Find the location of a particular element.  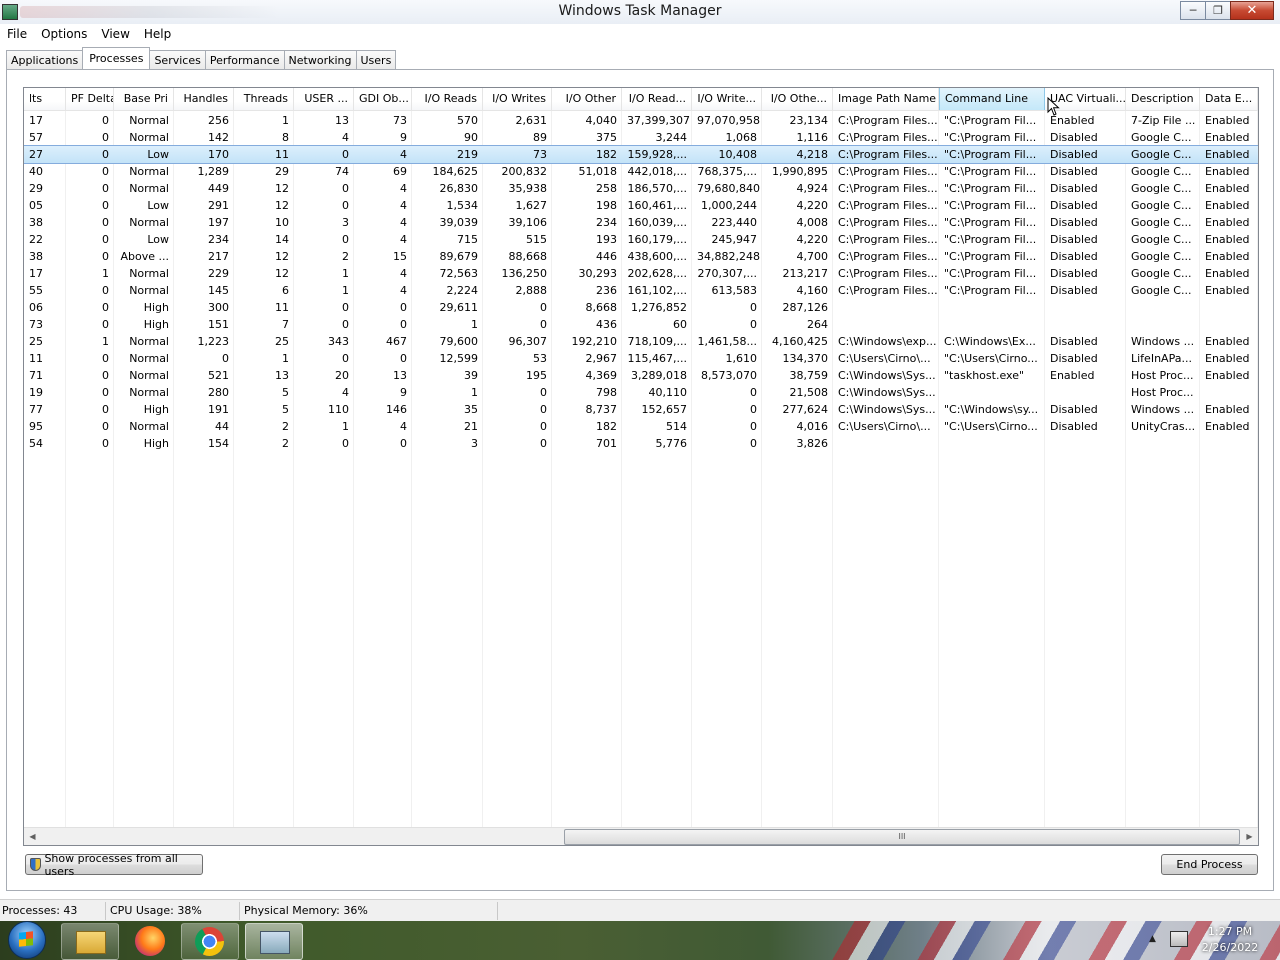

horizontal-scrollbar: ◀ III ▶ is located at coordinates (641, 836).